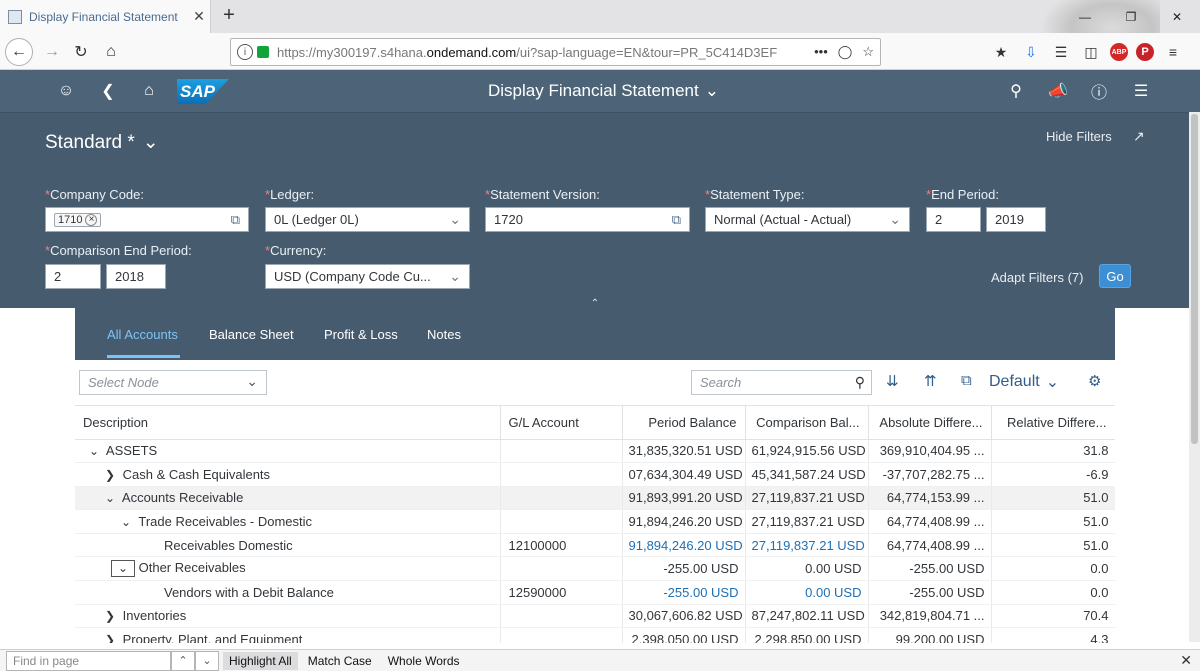 This screenshot has height=671, width=1200. Describe the element at coordinates (367, 219) in the screenshot. I see `ledger-select: 0L (Ledger 0L) ⌄` at that location.